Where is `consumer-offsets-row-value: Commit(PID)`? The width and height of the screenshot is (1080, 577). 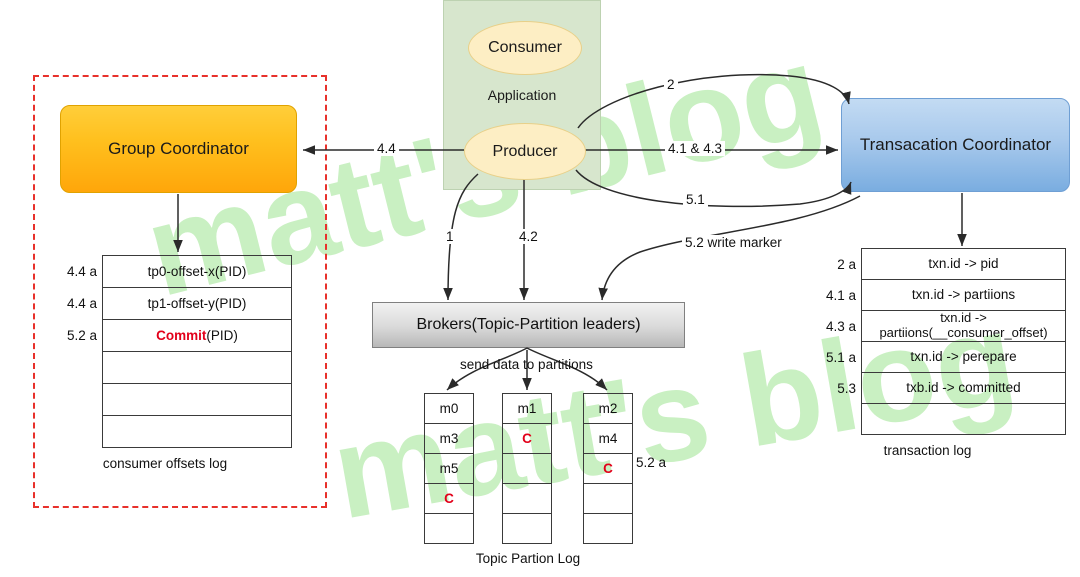 consumer-offsets-row-value: Commit(PID) is located at coordinates (197, 335).